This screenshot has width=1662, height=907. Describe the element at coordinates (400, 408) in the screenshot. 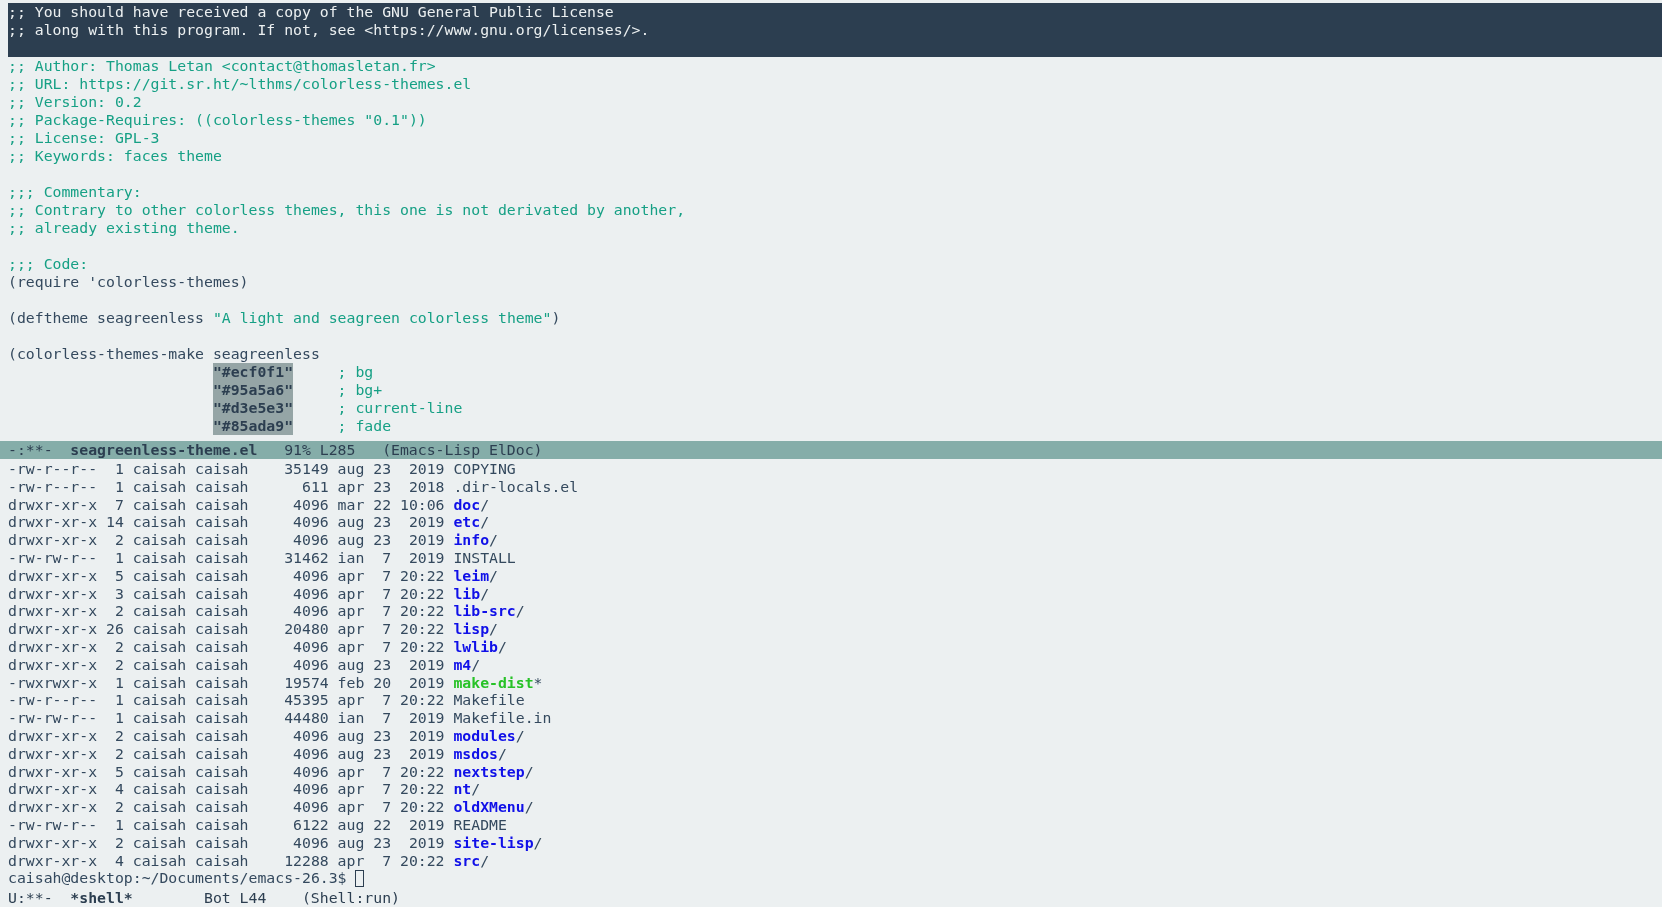

I see `code-comment: ; current-line` at that location.